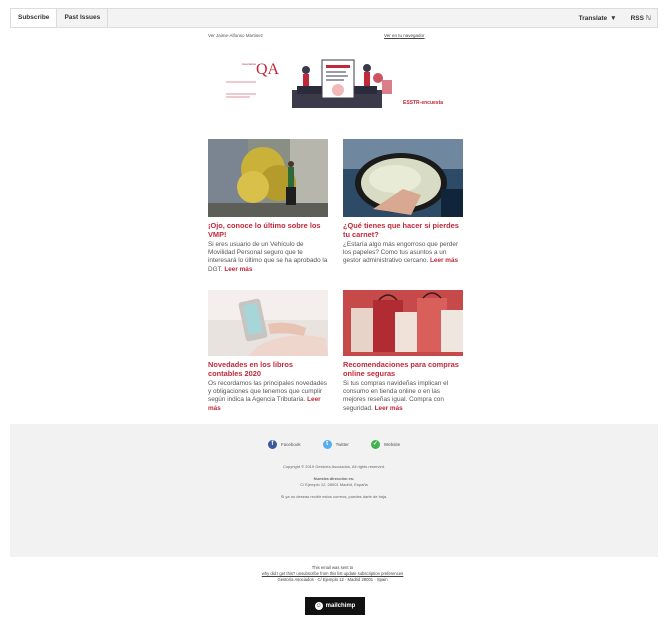  Describe the element at coordinates (404, 35) in the screenshot. I see `view-in-browser-link: Ver en tu navegador` at that location.